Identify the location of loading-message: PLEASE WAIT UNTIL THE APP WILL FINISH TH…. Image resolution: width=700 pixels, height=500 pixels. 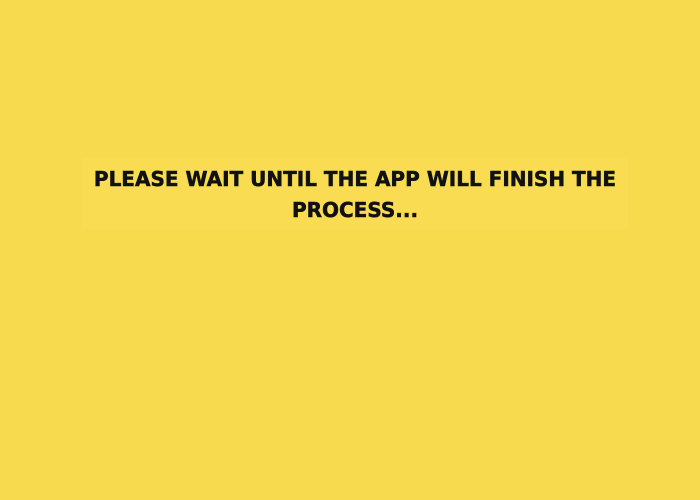
(355, 195).